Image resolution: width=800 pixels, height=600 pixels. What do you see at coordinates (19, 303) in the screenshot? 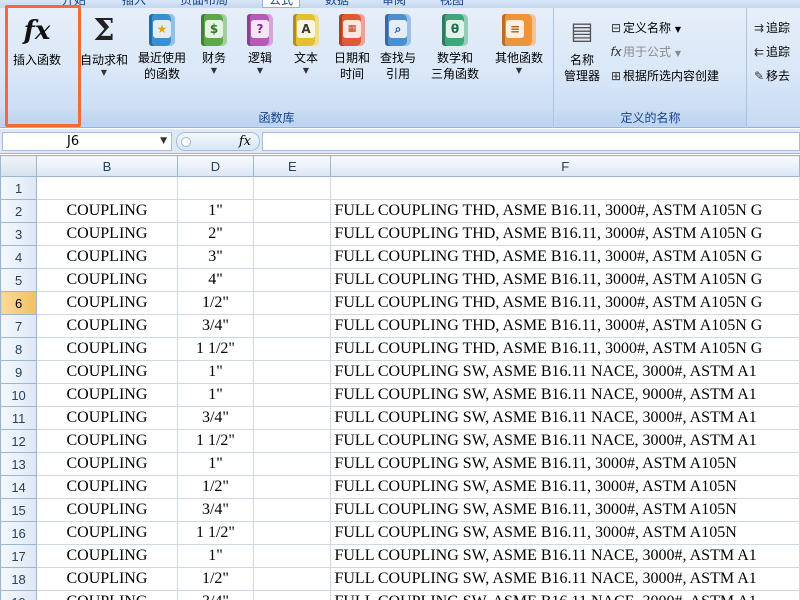
I see `row-header: 6` at bounding box center [19, 303].